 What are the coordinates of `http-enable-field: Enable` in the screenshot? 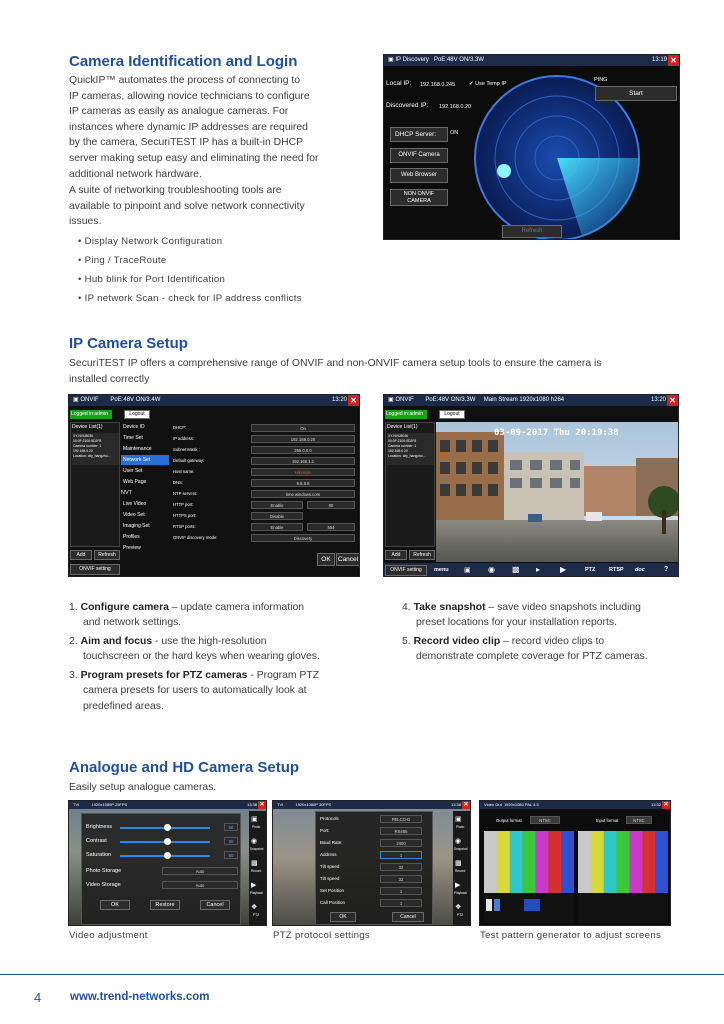 It's located at (277, 505).